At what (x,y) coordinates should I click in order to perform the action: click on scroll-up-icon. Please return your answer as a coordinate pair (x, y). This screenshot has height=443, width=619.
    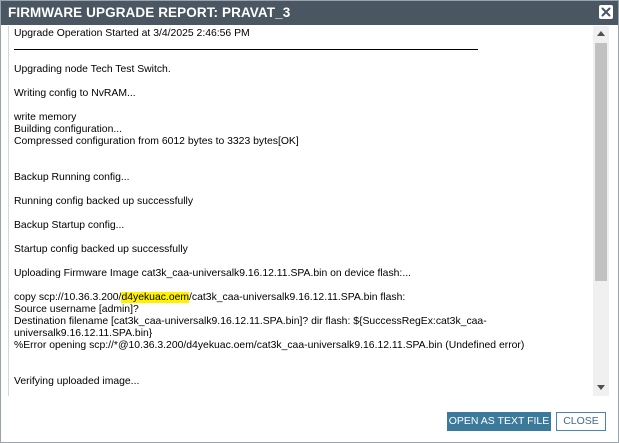
    Looking at the image, I should click on (601, 33).